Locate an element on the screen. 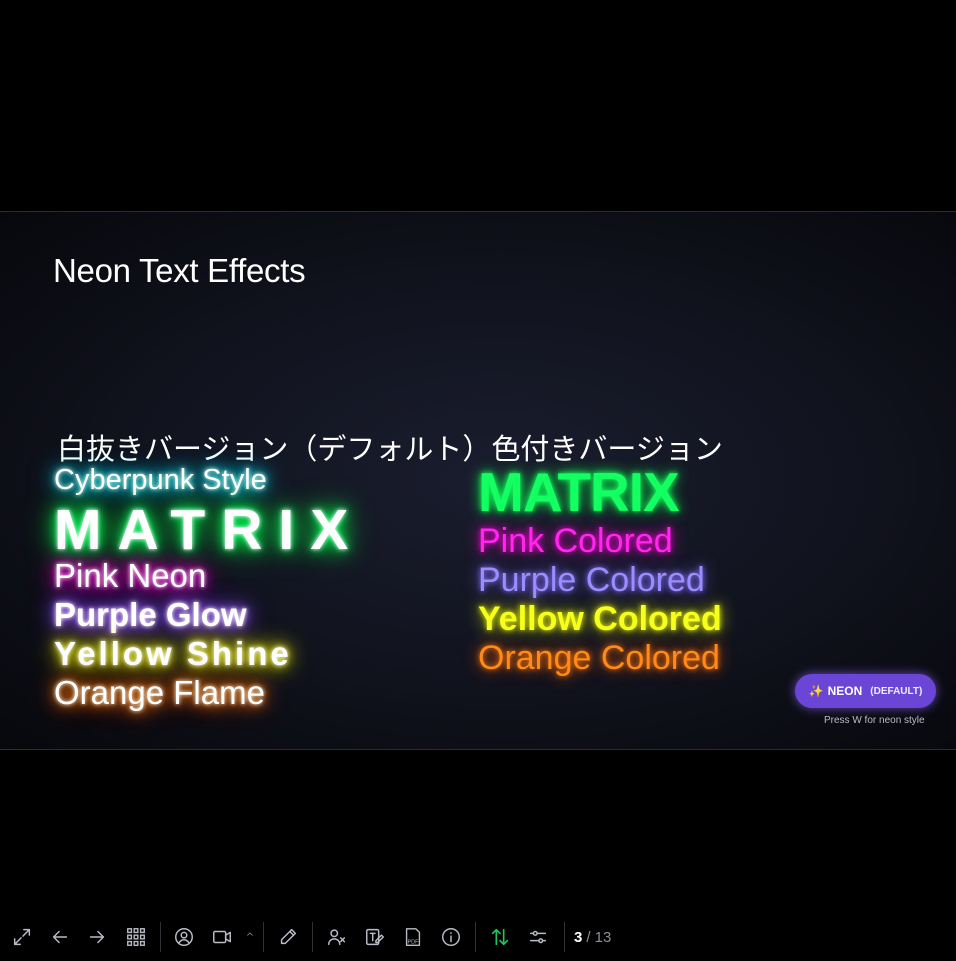 The image size is (956, 961). arrow-right-icon is located at coordinates (97, 937).